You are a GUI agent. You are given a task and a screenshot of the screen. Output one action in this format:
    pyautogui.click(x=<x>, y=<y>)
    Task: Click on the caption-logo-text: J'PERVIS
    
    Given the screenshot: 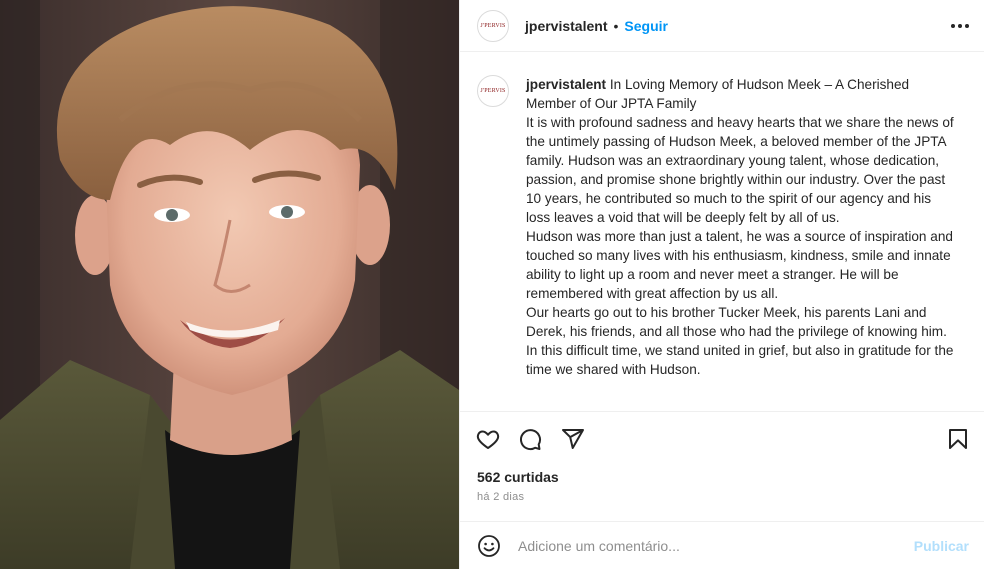 What is the action you would take?
    pyautogui.click(x=493, y=91)
    